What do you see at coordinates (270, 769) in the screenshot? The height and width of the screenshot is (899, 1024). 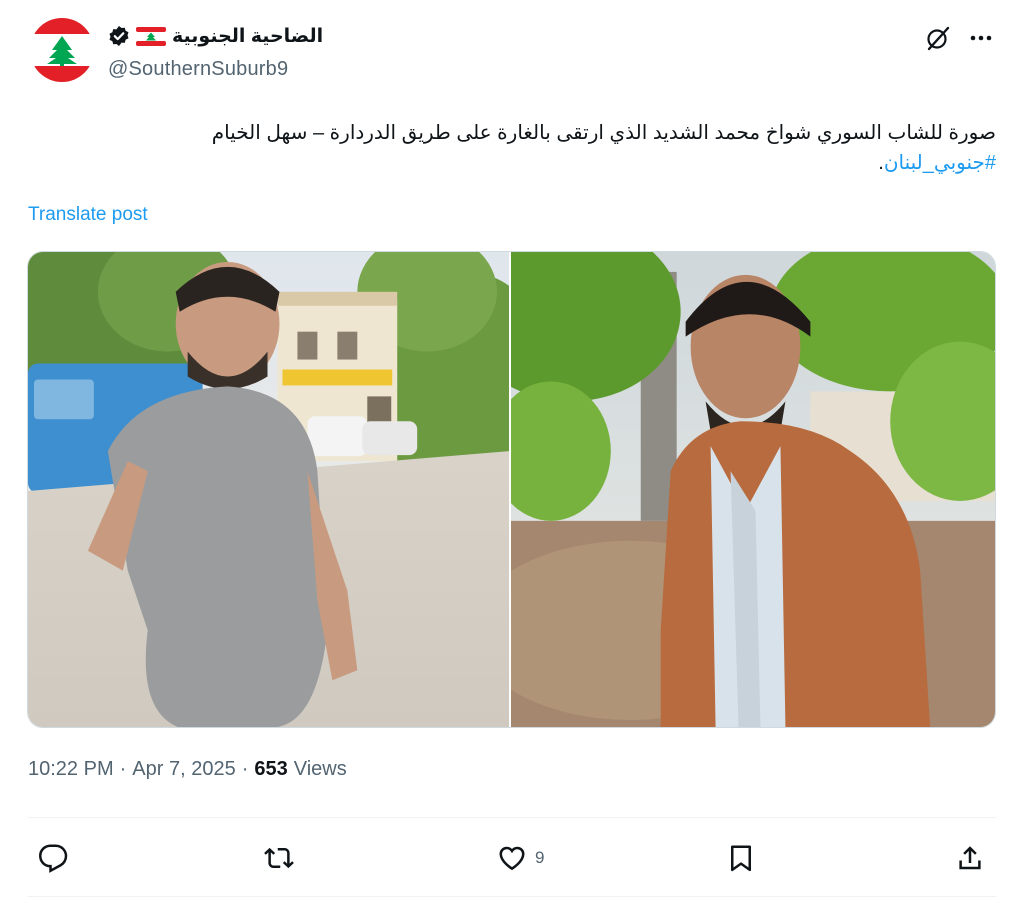 I see `views-count: 653` at bounding box center [270, 769].